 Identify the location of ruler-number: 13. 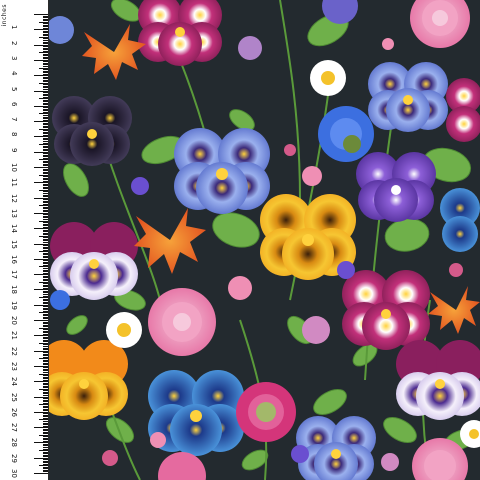
(14, 213).